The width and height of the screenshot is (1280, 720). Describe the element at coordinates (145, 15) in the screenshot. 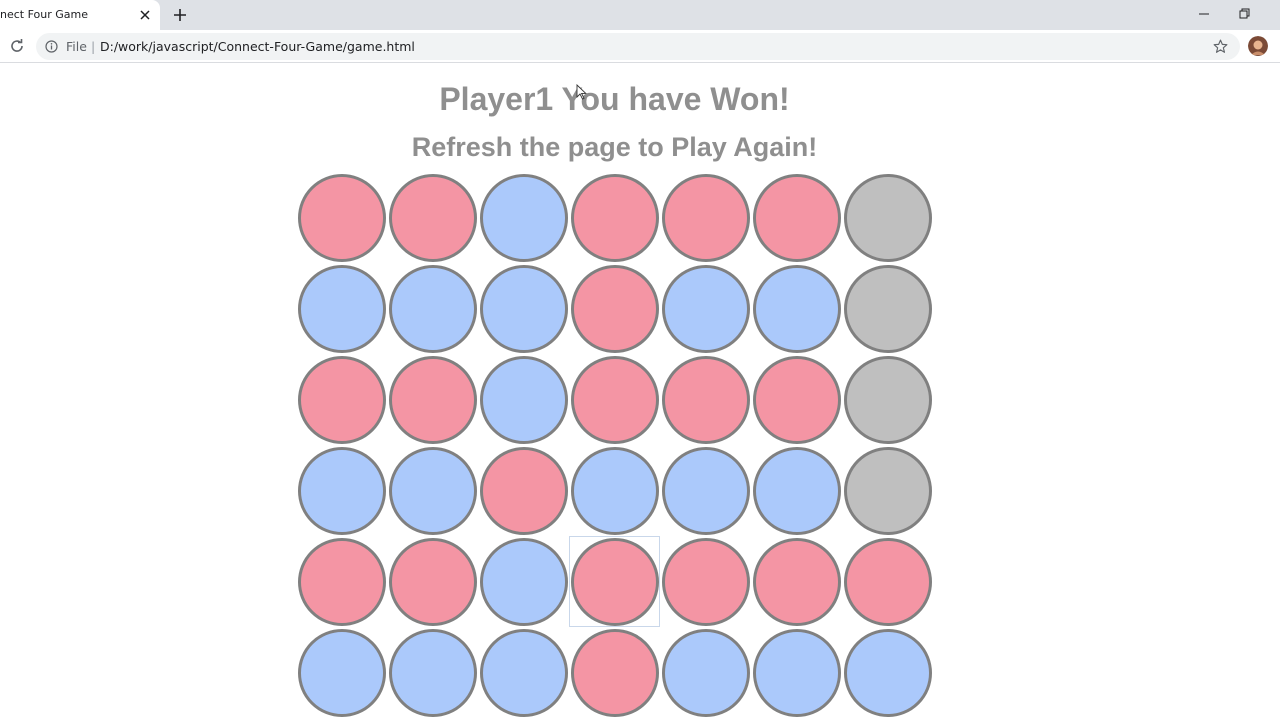

I see `close-tab-icon` at that location.